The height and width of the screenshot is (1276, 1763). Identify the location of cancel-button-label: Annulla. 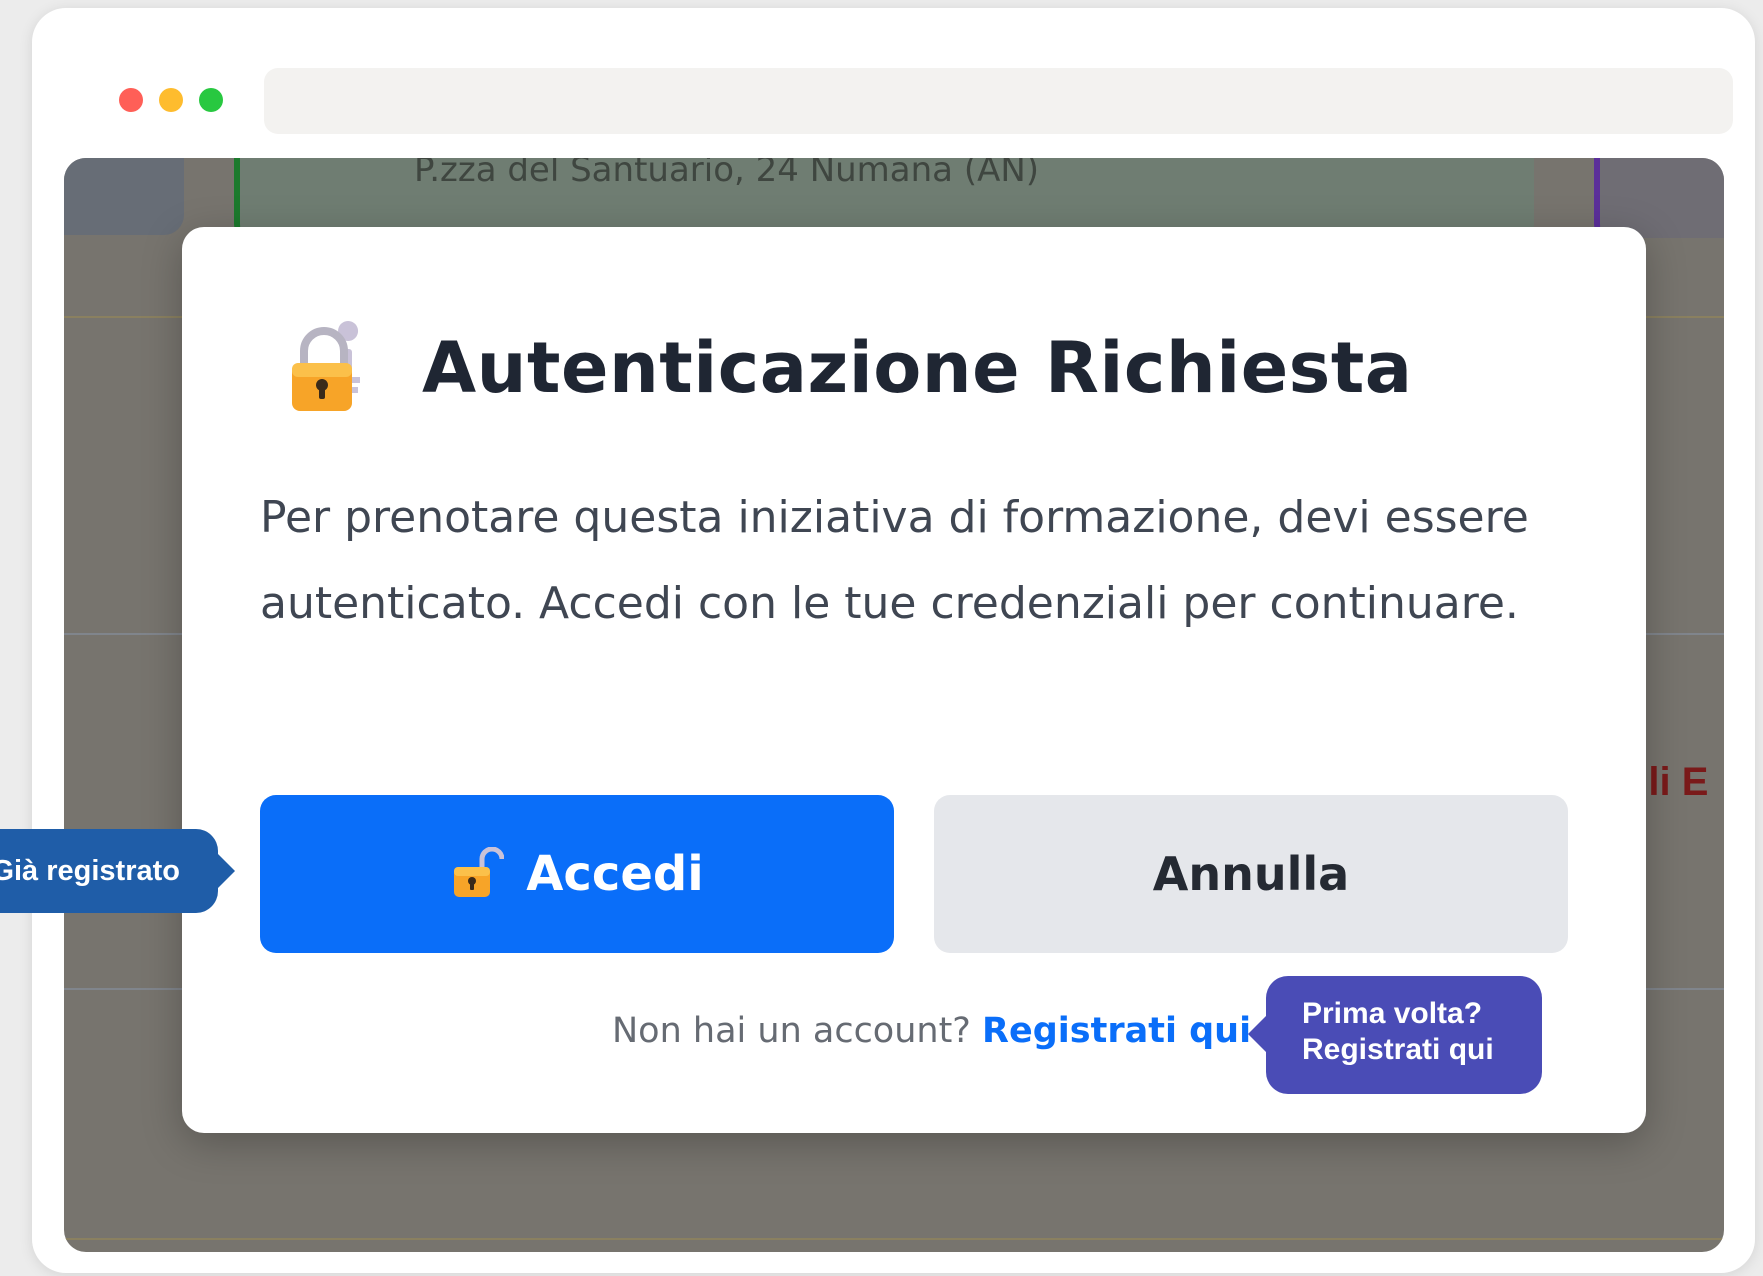
(1251, 874).